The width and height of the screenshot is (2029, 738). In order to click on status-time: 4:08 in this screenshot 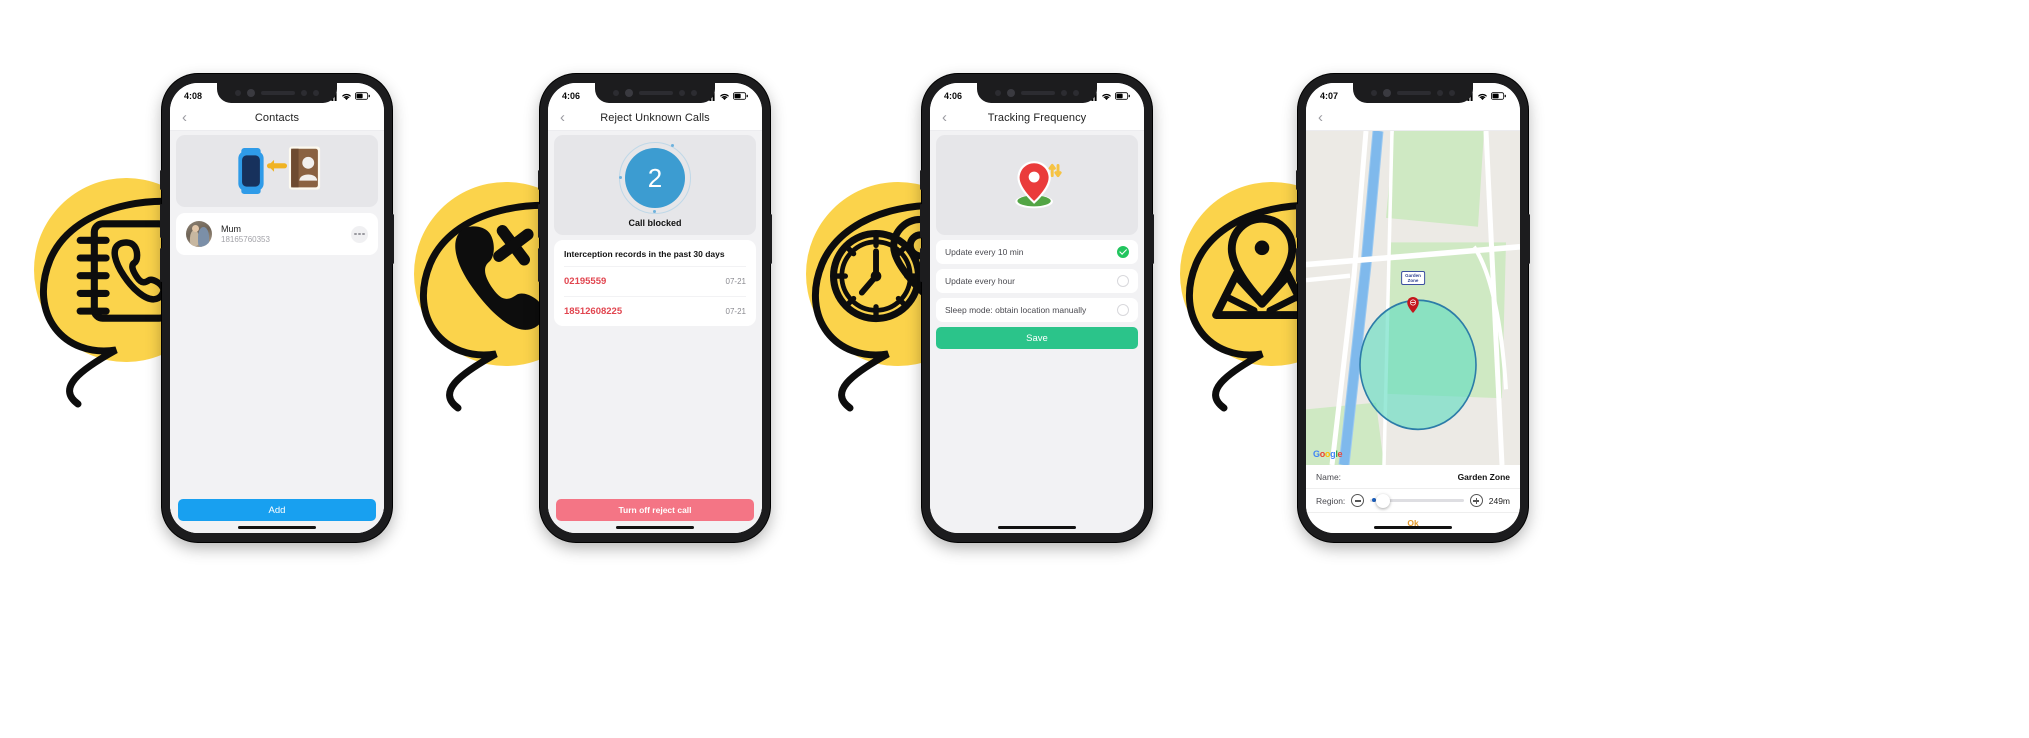, I will do `click(193, 96)`.